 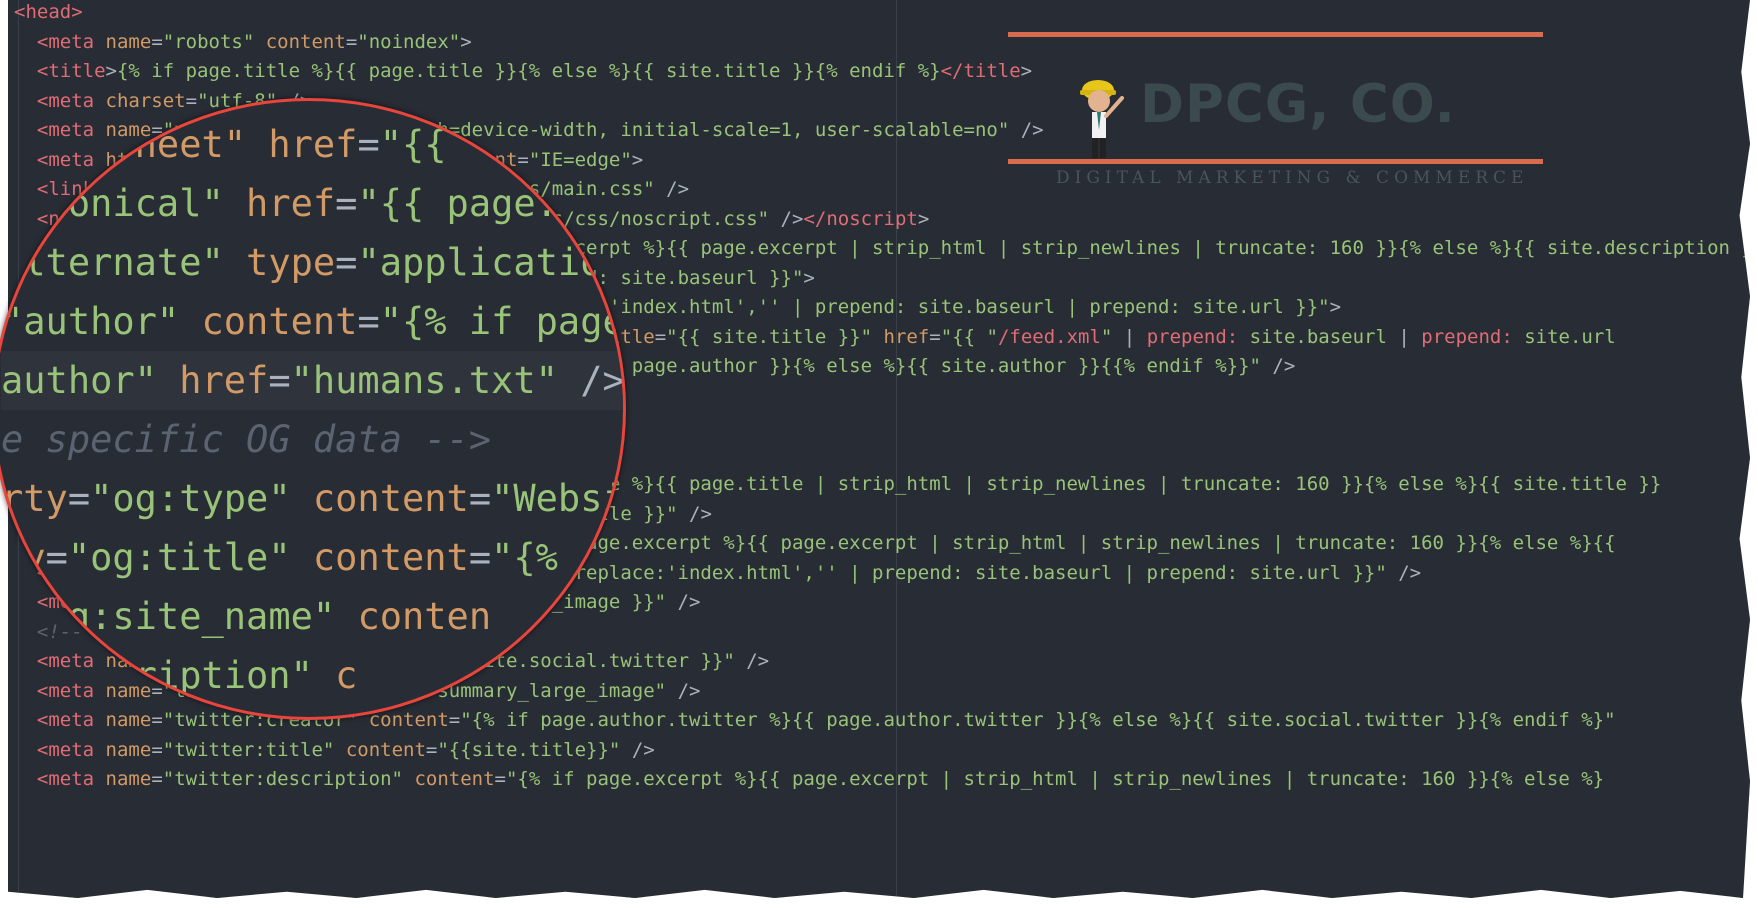 What do you see at coordinates (291, 262) in the screenshot?
I see `code-token: type` at bounding box center [291, 262].